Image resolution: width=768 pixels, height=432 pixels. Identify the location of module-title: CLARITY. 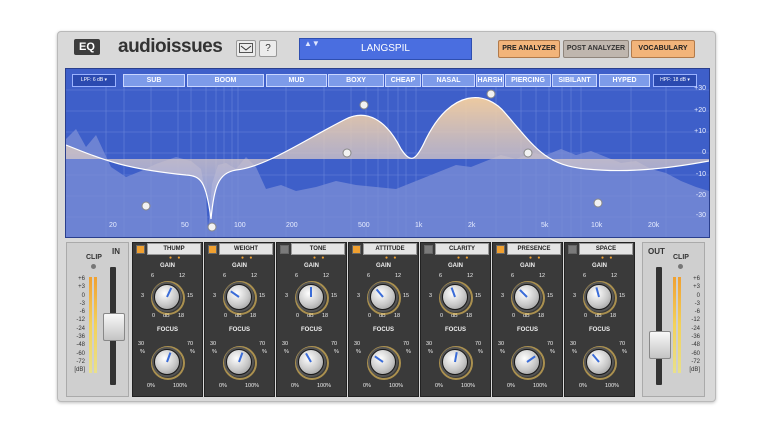
(462, 249).